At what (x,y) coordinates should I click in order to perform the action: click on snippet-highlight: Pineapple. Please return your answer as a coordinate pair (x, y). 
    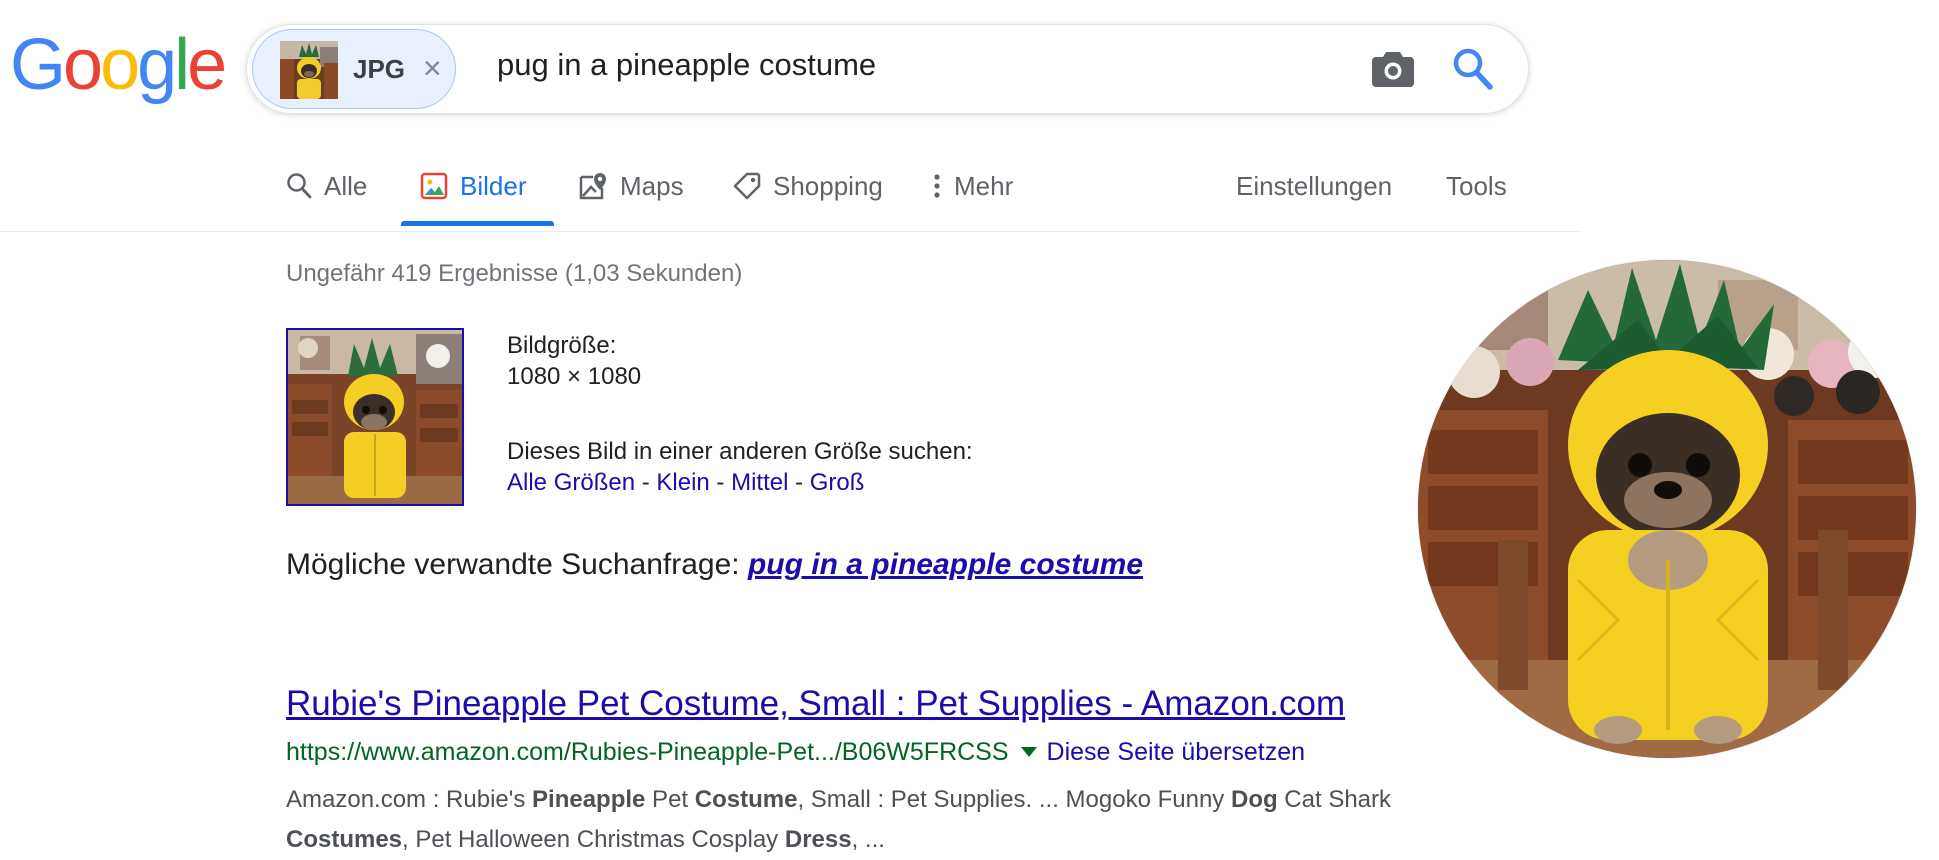
    Looking at the image, I should click on (589, 799).